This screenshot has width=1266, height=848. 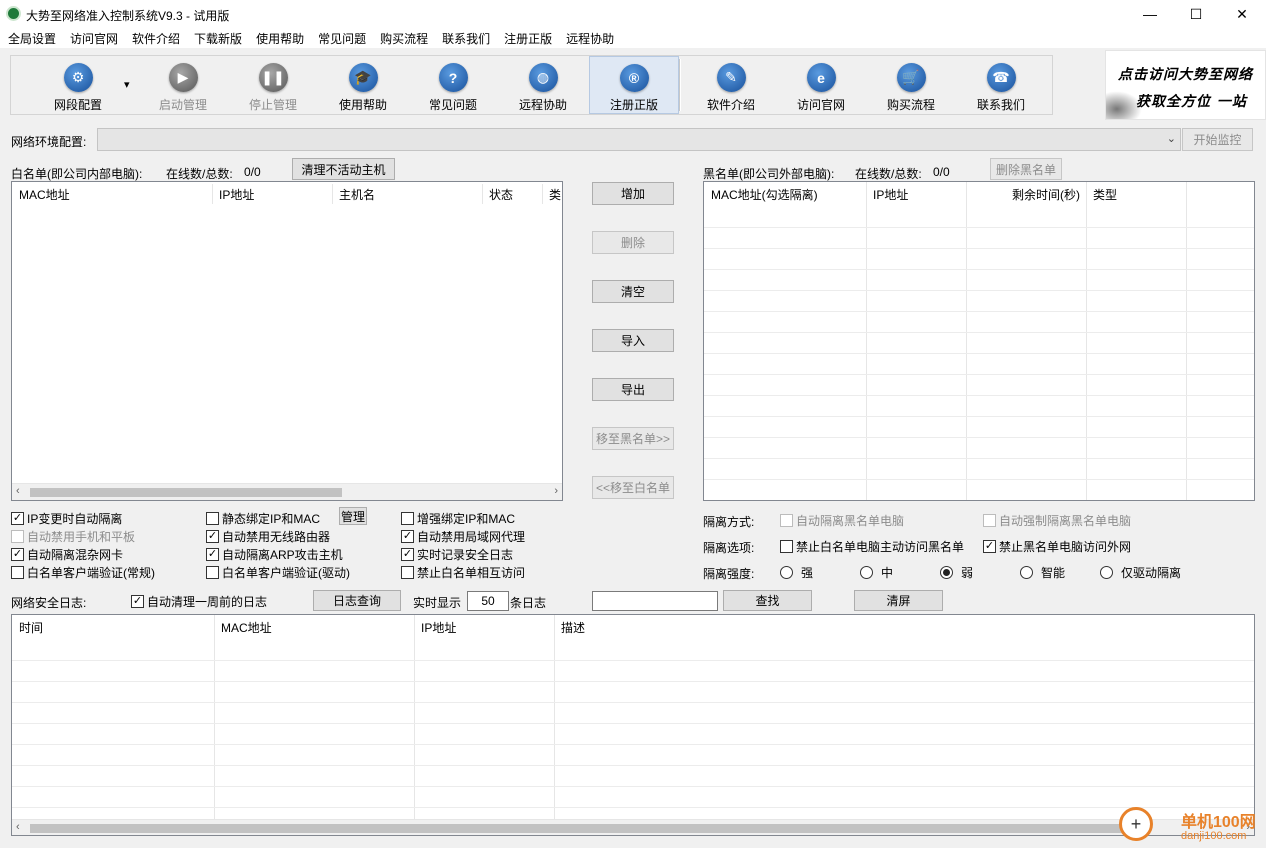 What do you see at coordinates (1218, 822) in the screenshot?
I see `watermark-name: 单机100网` at bounding box center [1218, 822].